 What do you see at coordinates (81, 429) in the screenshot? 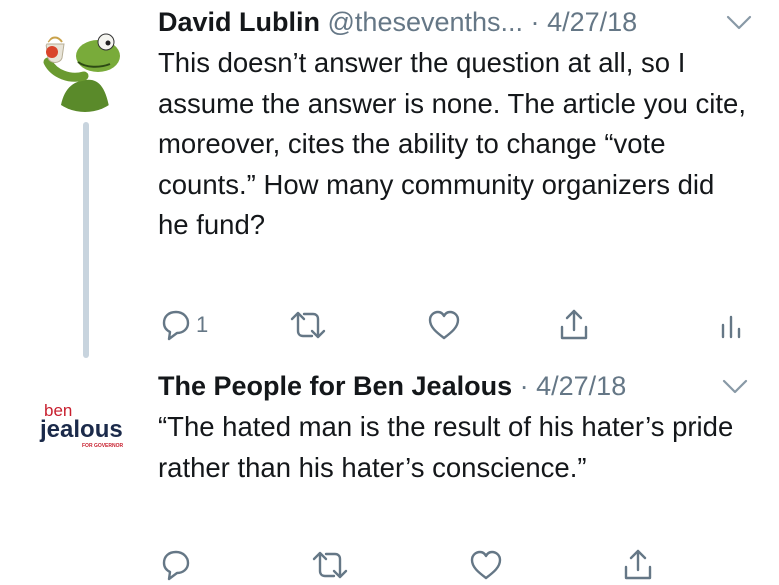
I see `logo-line-2: jealous` at bounding box center [81, 429].